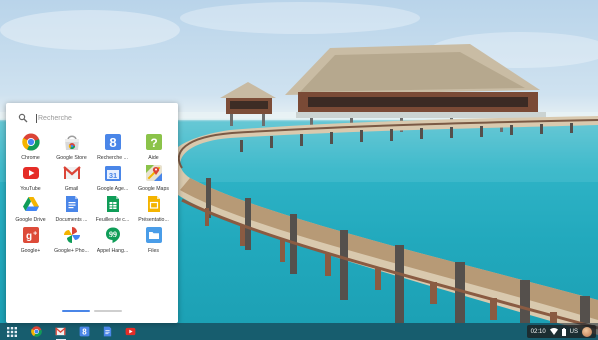 Image resolution: width=598 pixels, height=340 pixels. I want to click on svg-text: 31, so click(112, 175).